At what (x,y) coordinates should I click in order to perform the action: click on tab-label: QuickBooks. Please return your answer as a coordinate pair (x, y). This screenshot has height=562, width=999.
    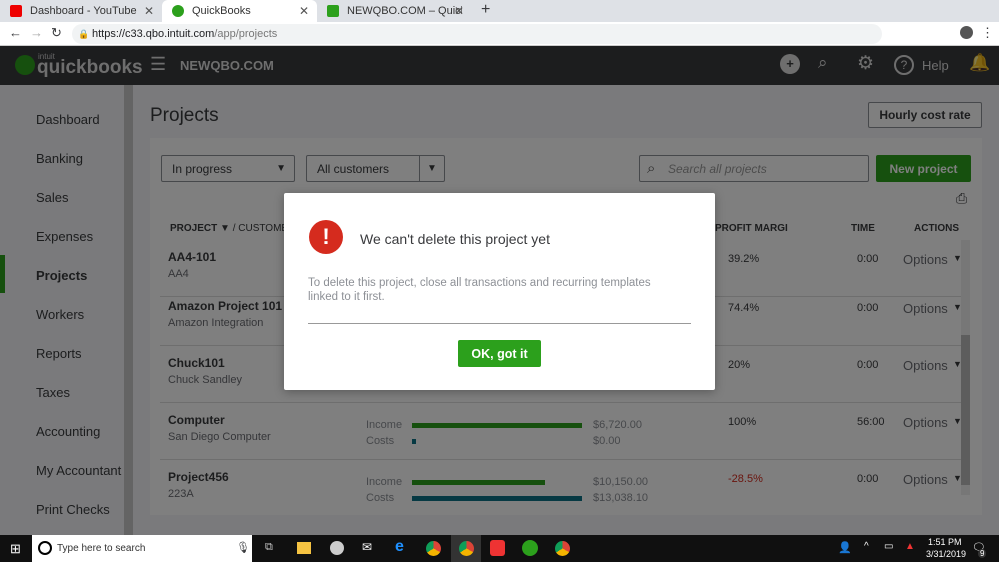
    Looking at the image, I should click on (221, 11).